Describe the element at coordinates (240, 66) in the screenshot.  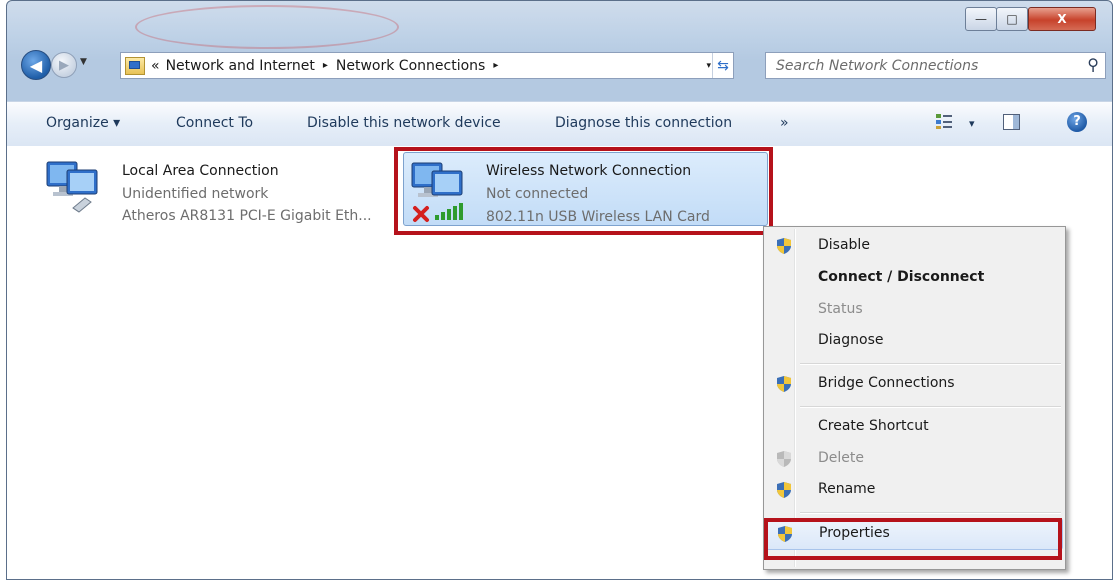
I see `breadcrumb-network-and-internet: Network and Internet` at that location.